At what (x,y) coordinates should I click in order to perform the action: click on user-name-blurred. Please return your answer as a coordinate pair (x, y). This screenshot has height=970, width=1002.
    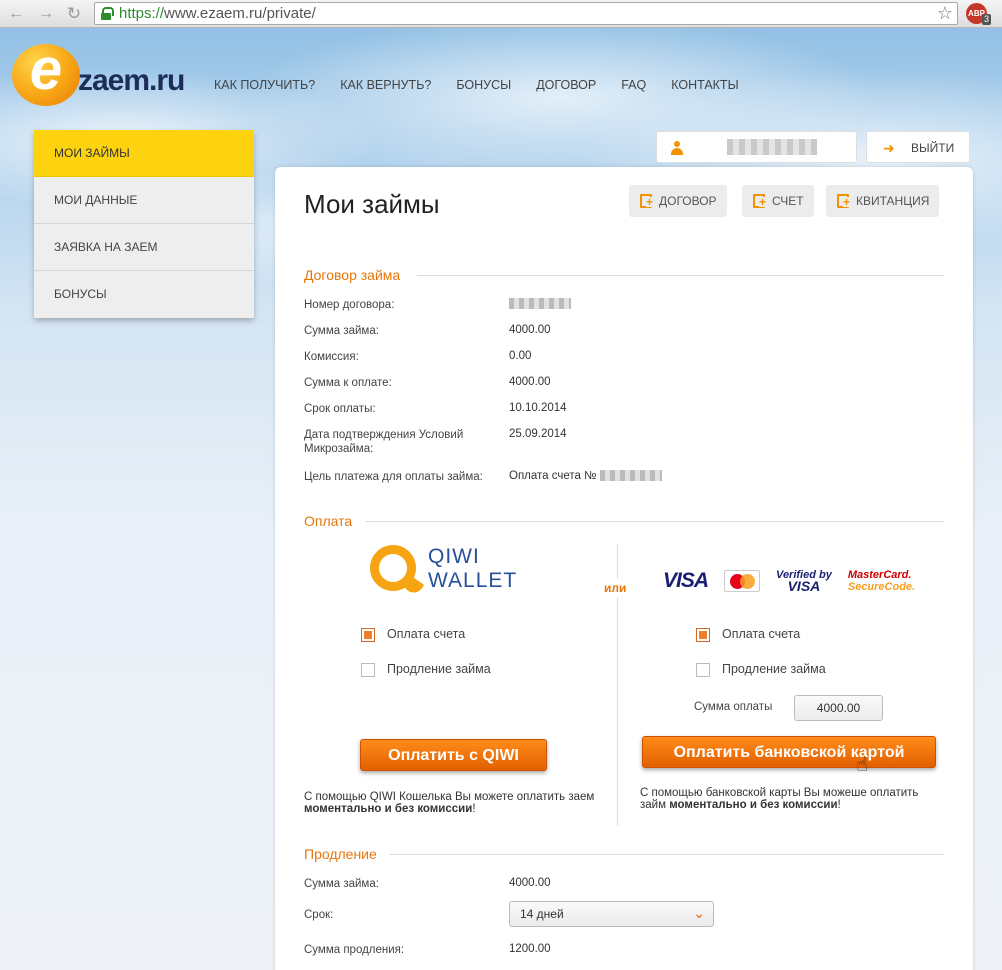
    Looking at the image, I should click on (772, 147).